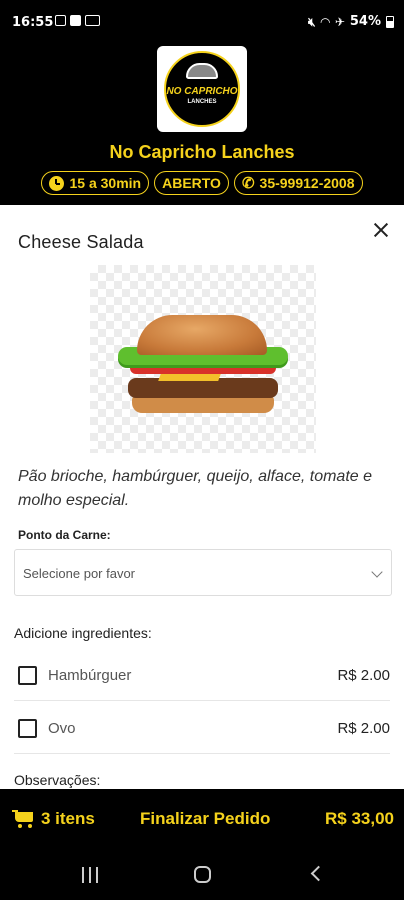  What do you see at coordinates (203, 359) in the screenshot?
I see `product-image` at bounding box center [203, 359].